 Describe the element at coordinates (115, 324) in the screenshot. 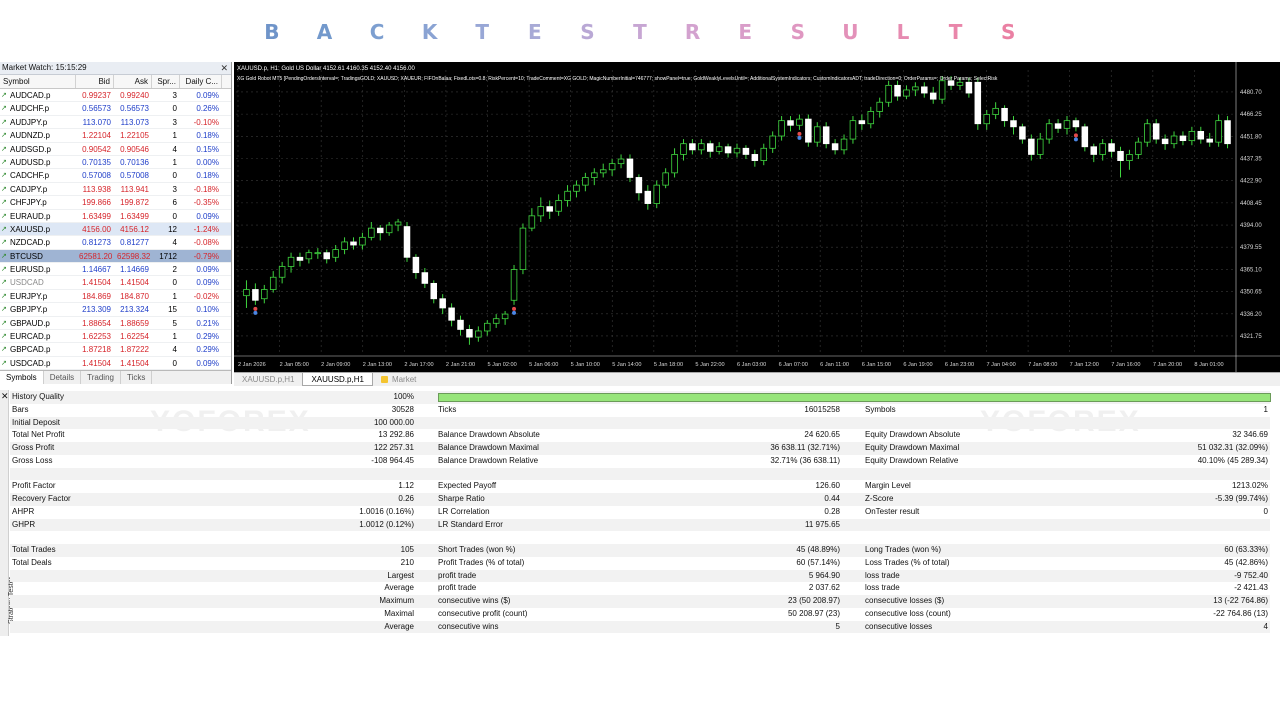

I see `market-watch-row: GBPAUD.p 1.88654 1.88659 5 0.21%` at that location.